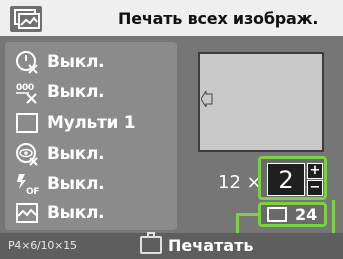 The height and width of the screenshot is (259, 343). What do you see at coordinates (206, 99) in the screenshot?
I see `left-arrow-icon` at bounding box center [206, 99].